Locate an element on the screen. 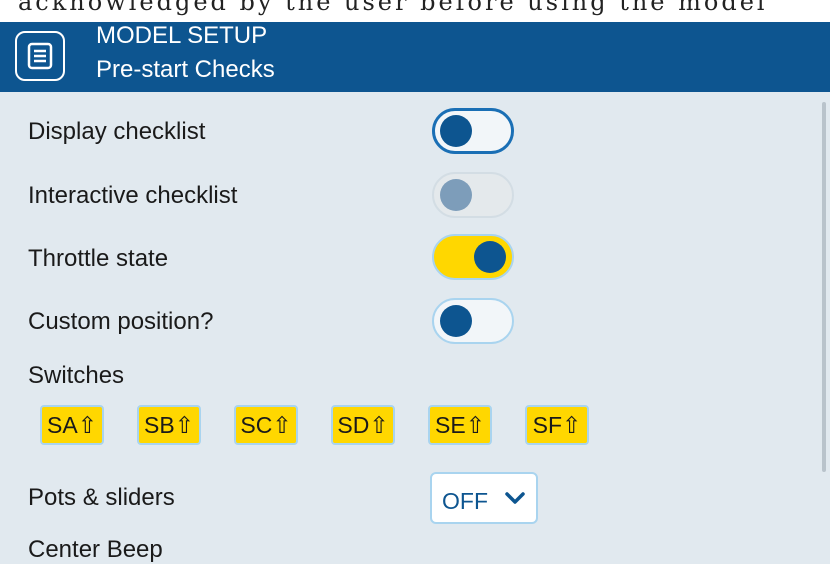 The image size is (830, 564). throttle-state-toggle is located at coordinates (473, 257).